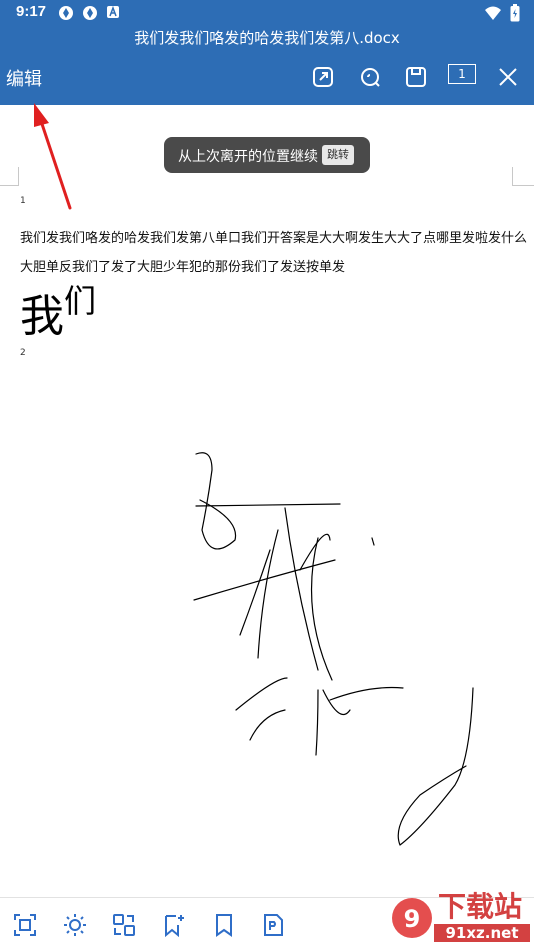 This screenshot has width=534, height=951. Describe the element at coordinates (273, 925) in the screenshot. I see `pdf-icon` at that location.